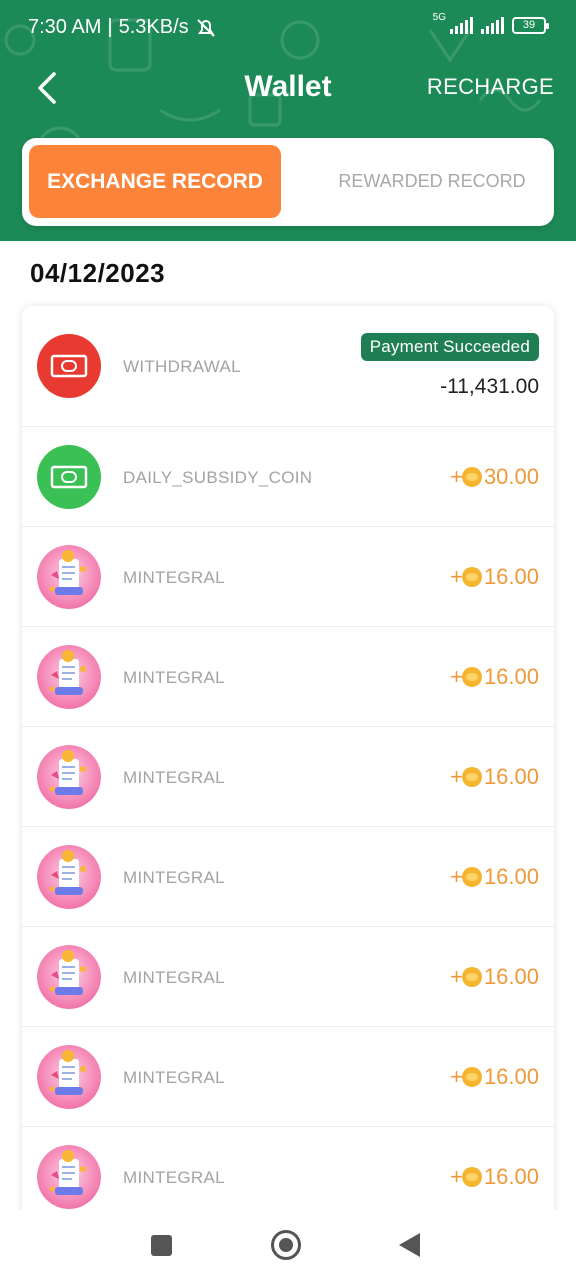  Describe the element at coordinates (288, 182) in the screenshot. I see `record-tabs: EXCHANGE RECORD REWARDED RECORD` at that location.